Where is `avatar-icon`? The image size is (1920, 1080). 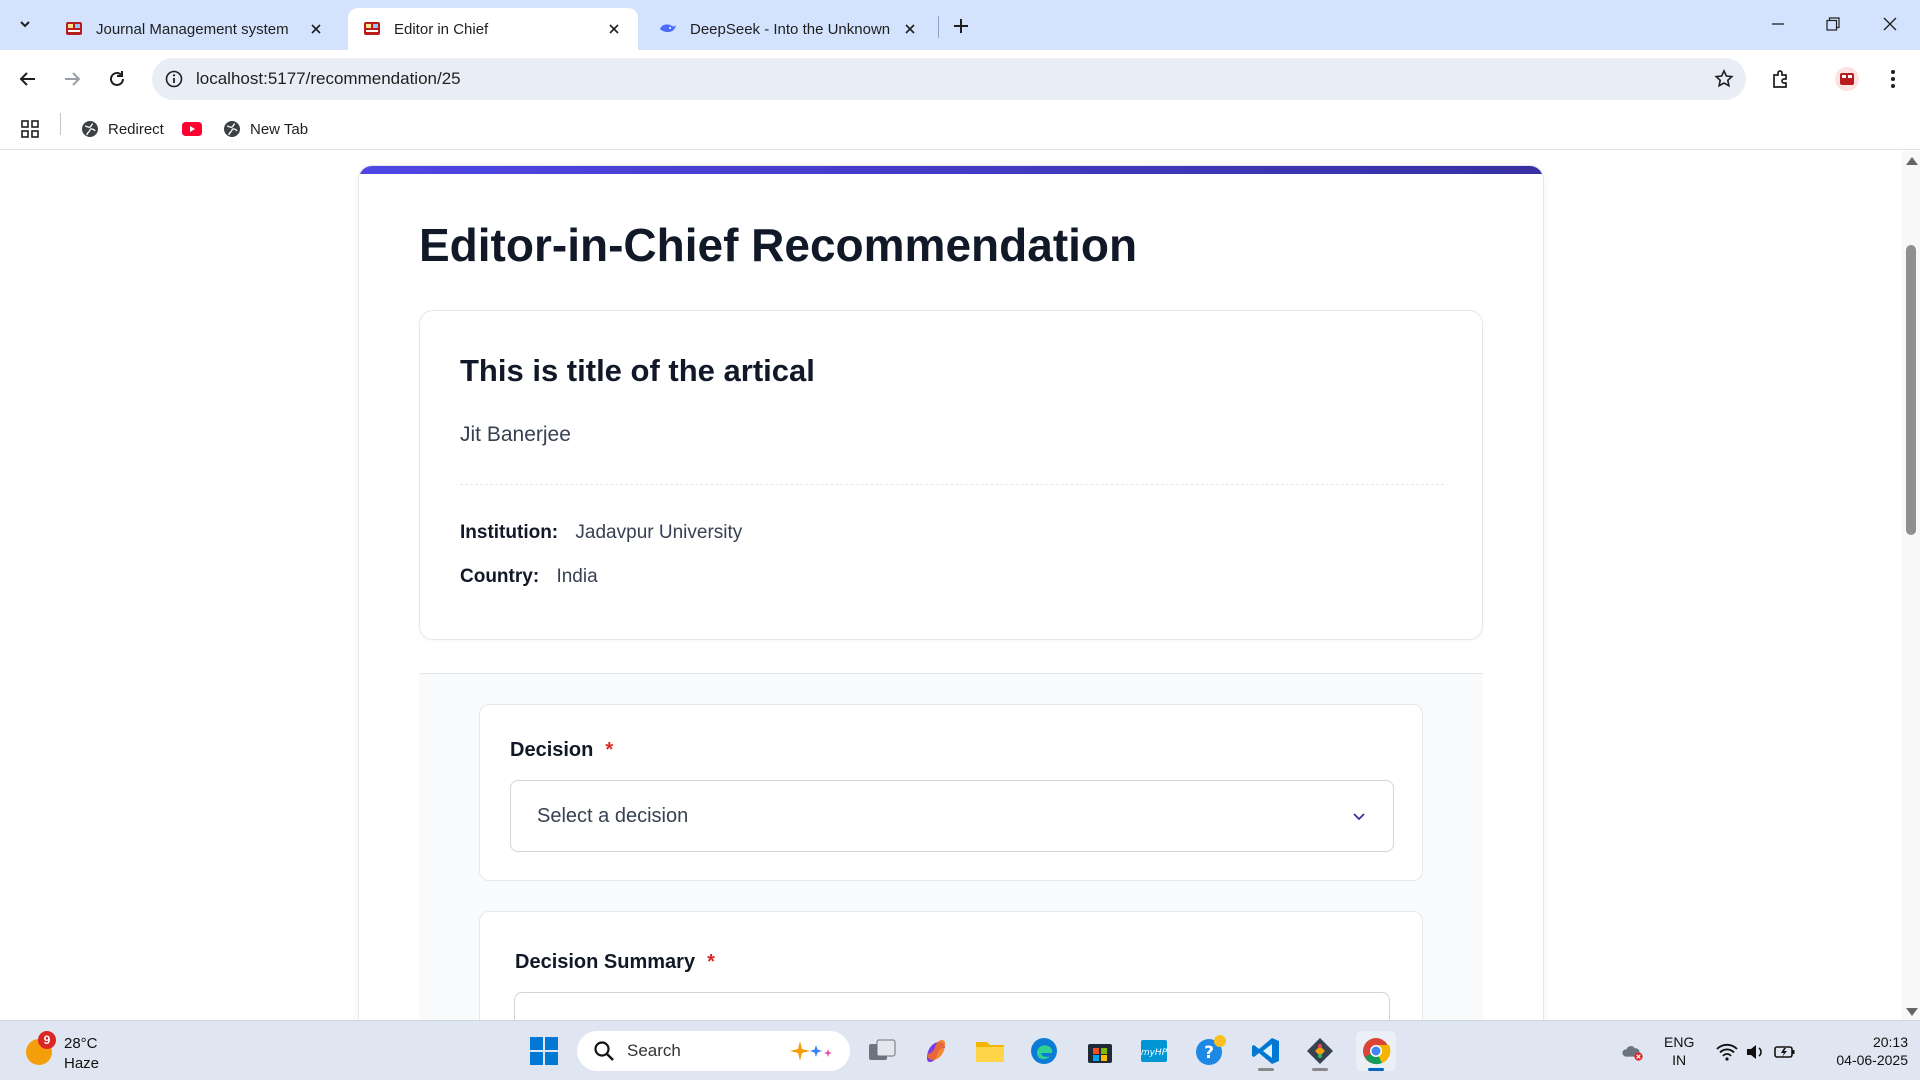
avatar-icon is located at coordinates (1847, 79).